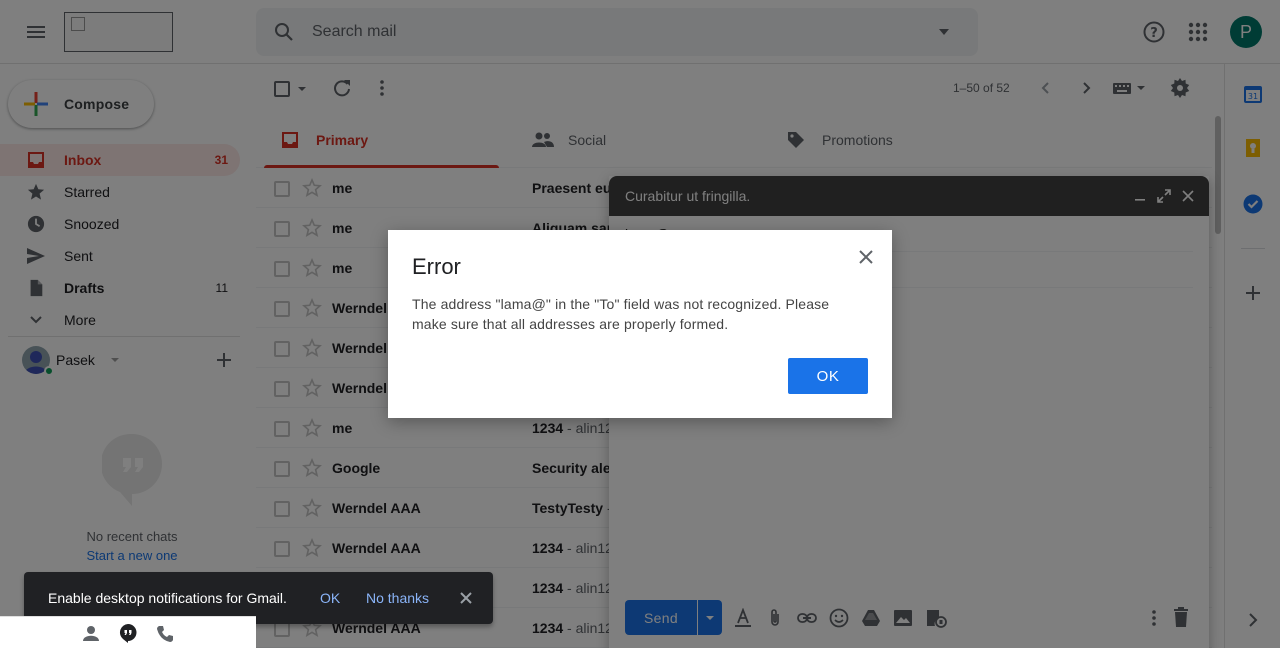  I want to click on snackbar-text: Enable desktop notifications for Gmail., so click(167, 598).